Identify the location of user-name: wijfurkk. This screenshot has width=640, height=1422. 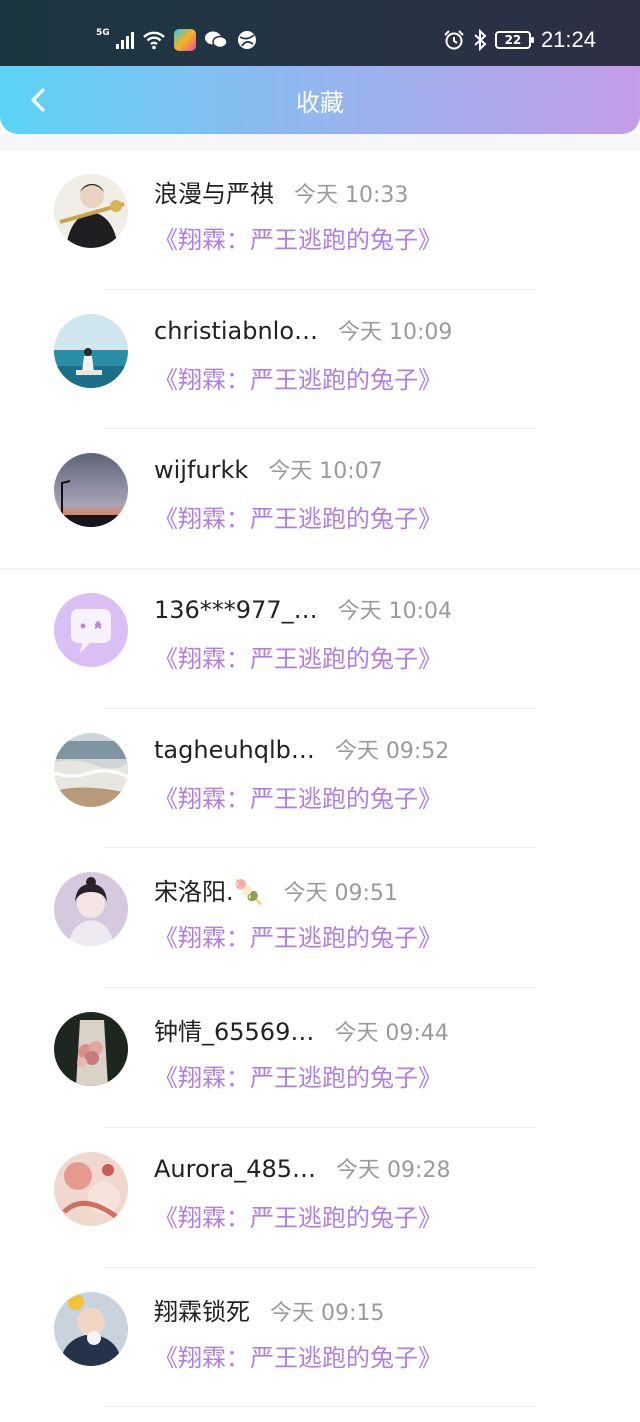
(201, 470).